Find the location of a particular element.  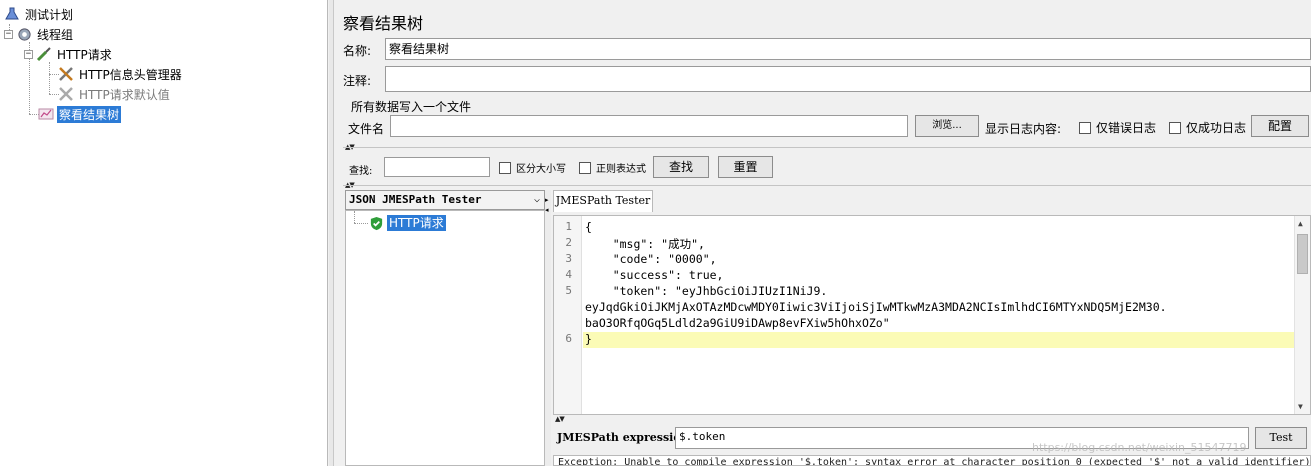

tree-item-view-results-tree: 察看结果树 is located at coordinates (80, 114).